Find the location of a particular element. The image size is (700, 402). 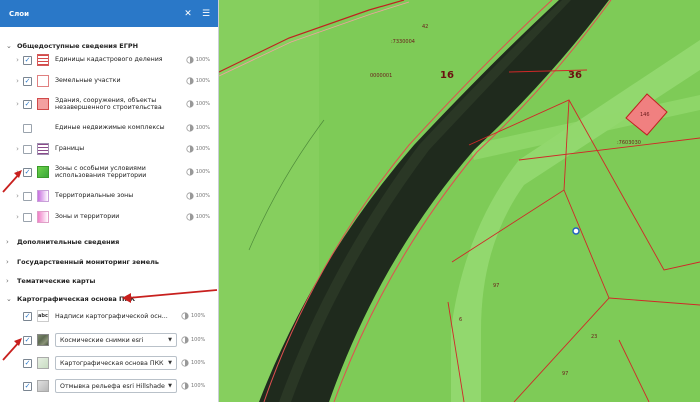

base-row-hillshade: ✓ Отмывка рельефа esri Hillshade ▼ 100% is located at coordinates (111, 386).